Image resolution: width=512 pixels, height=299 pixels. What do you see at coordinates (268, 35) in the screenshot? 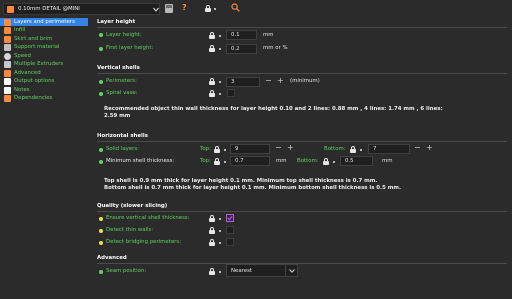
I see `layer-height-unit: mm` at bounding box center [268, 35].